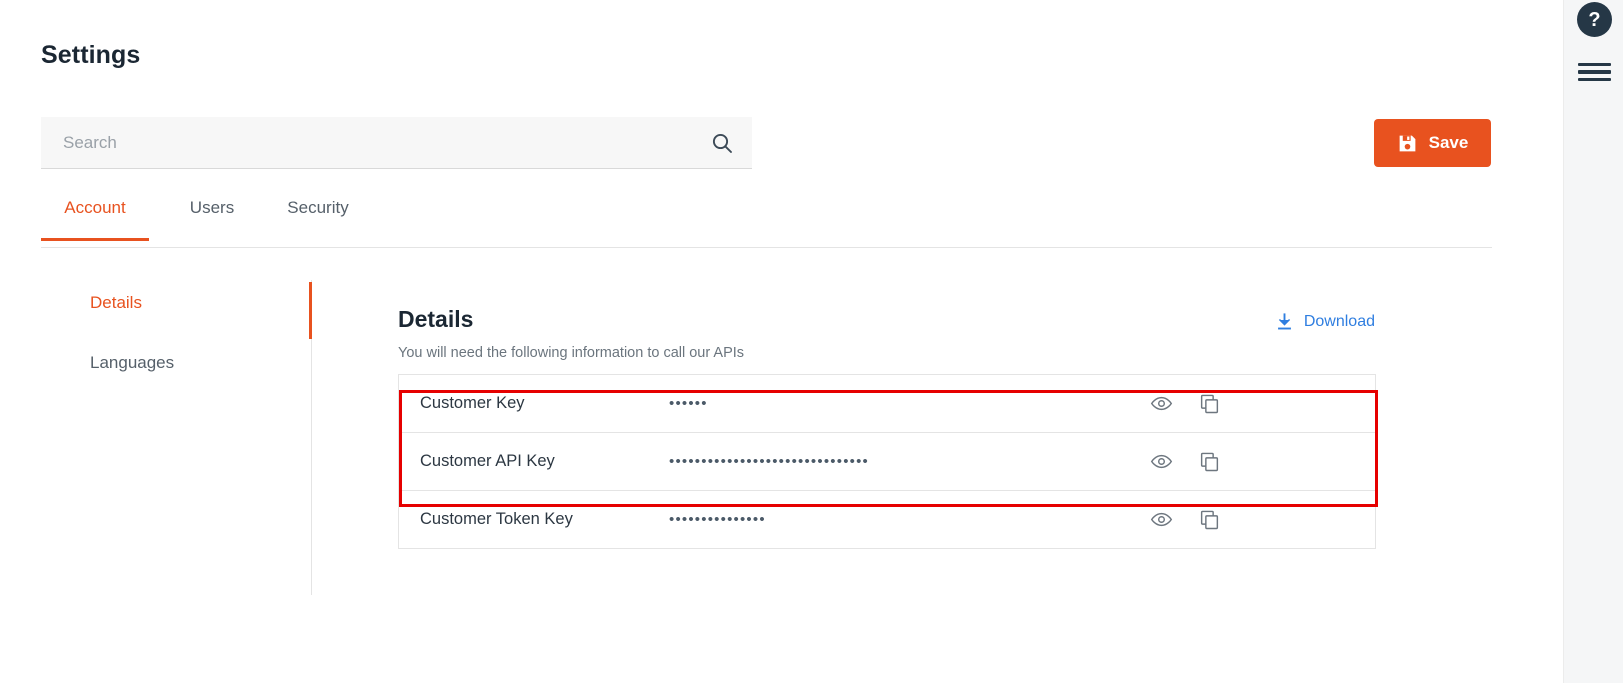 The image size is (1623, 683). Describe the element at coordinates (688, 403) in the screenshot. I see `key-value: ••••••` at that location.